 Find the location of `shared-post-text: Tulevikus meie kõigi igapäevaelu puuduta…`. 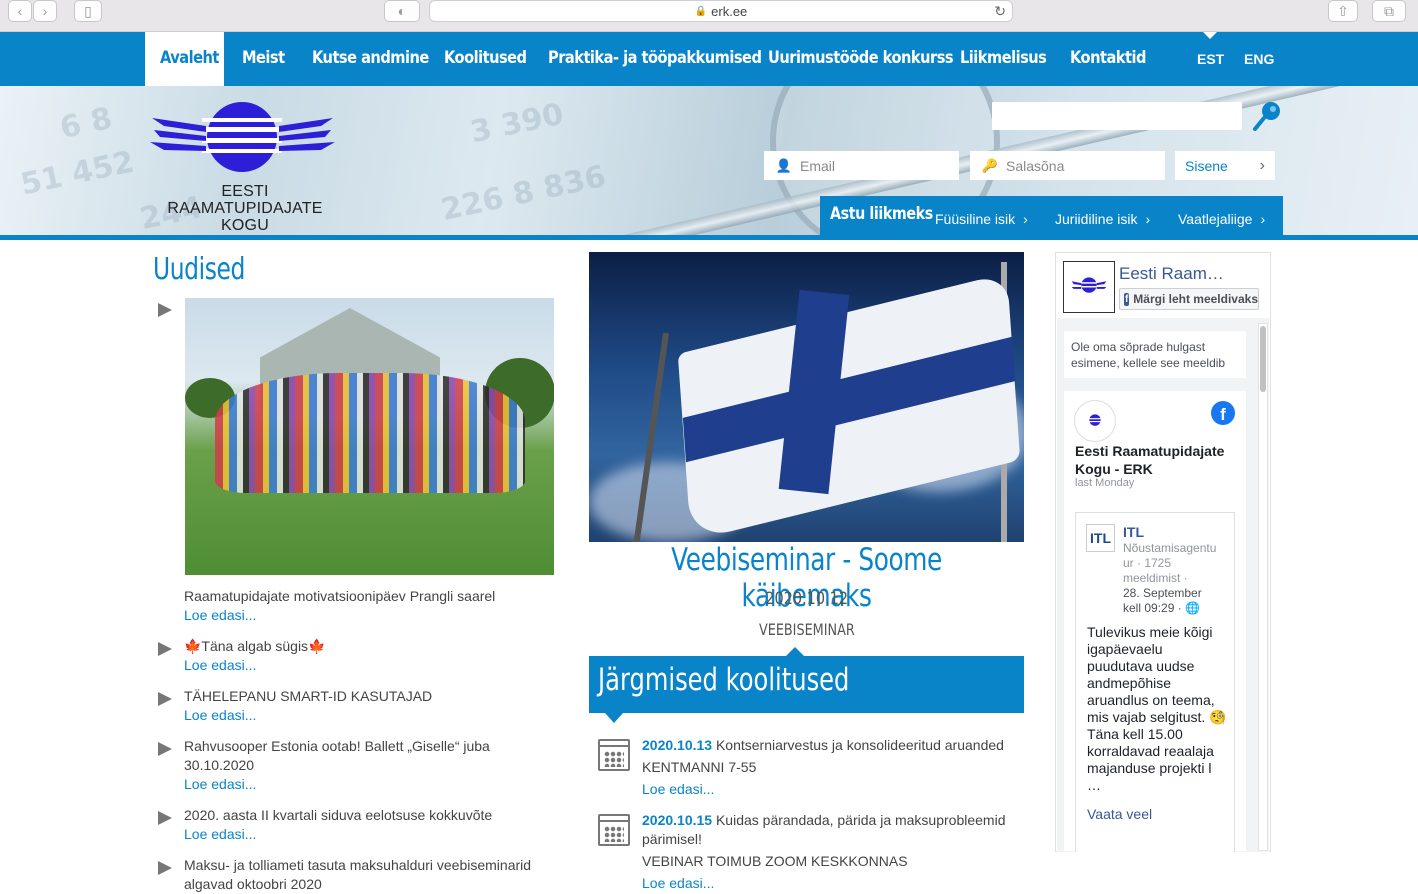

shared-post-text: Tulevikus meie kõigi igapäevaelu puuduta… is located at coordinates (1157, 708).